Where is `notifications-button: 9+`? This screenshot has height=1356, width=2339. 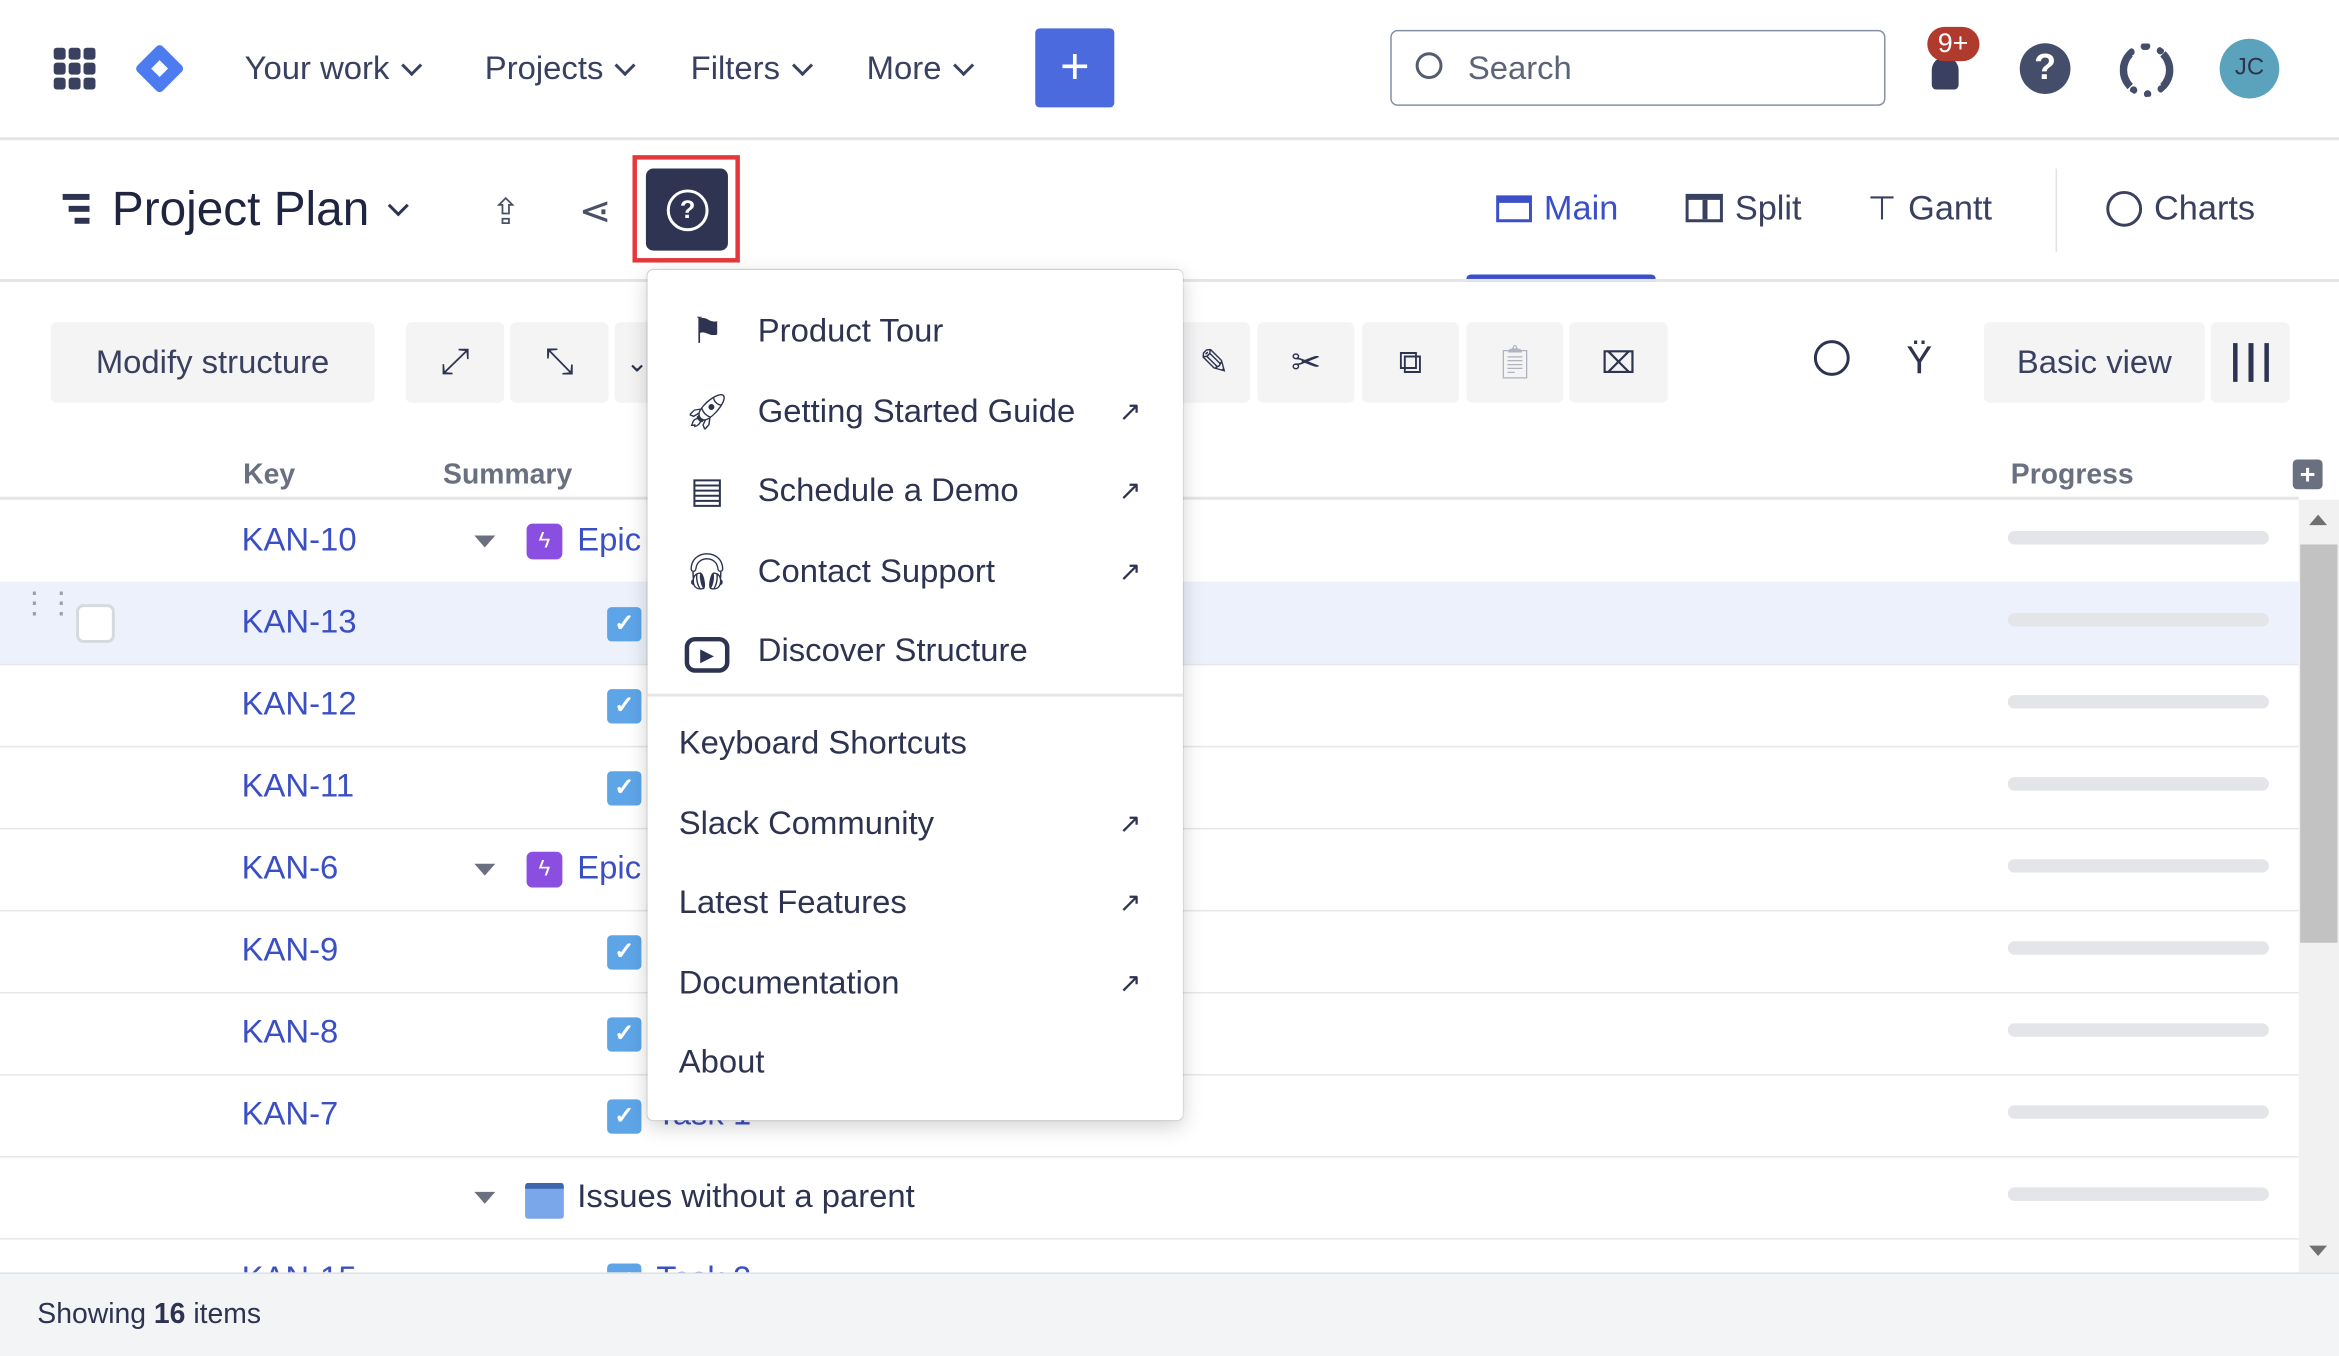 notifications-button: 9+ is located at coordinates (1954, 62).